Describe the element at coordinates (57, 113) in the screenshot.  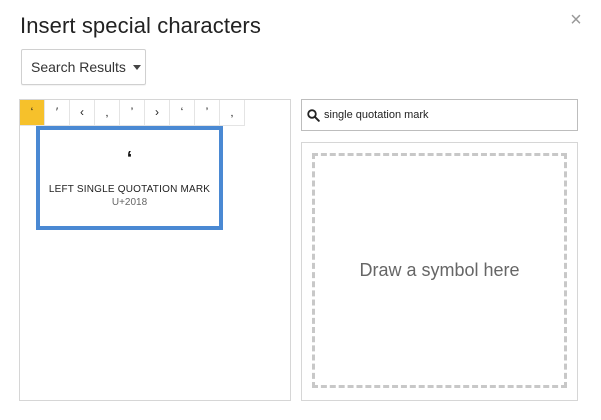
I see `result-chip: ′` at that location.